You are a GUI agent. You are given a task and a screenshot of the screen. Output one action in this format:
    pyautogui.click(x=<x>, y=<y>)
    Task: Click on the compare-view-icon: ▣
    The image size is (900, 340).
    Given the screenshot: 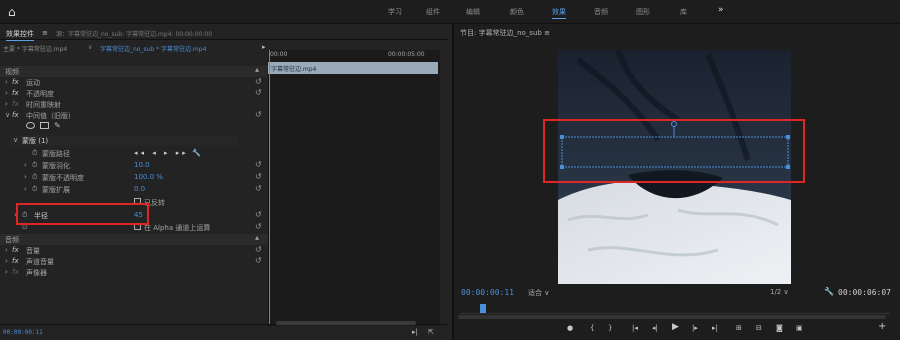 What is the action you would take?
    pyautogui.click(x=799, y=328)
    